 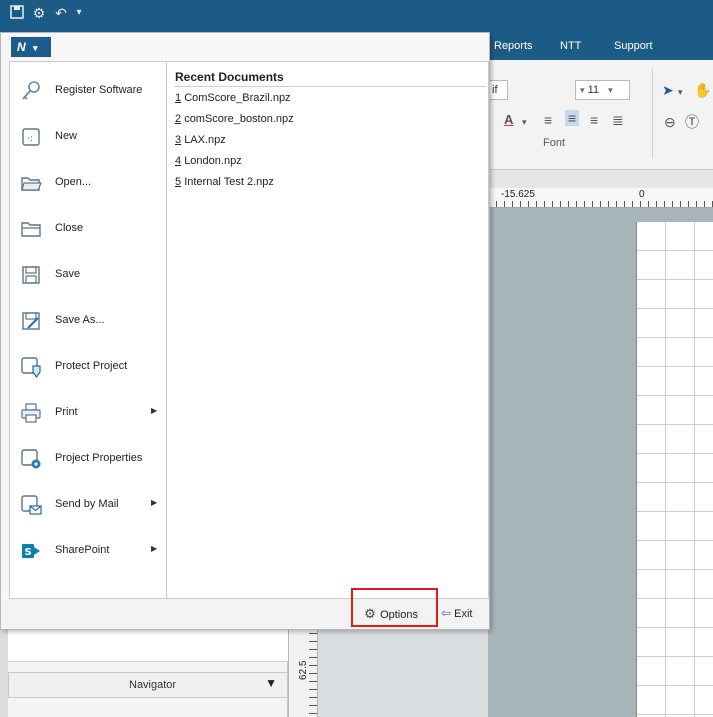 I want to click on menu-item-save: Save, so click(x=88, y=275).